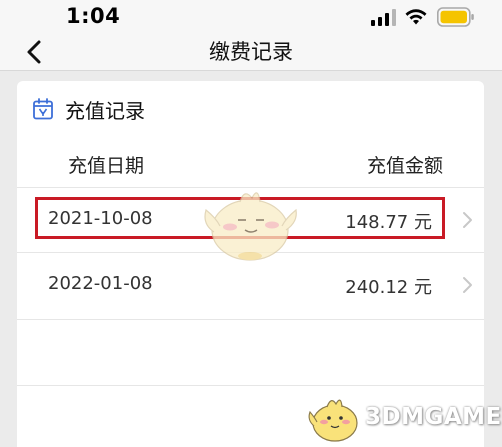 The width and height of the screenshot is (502, 447). What do you see at coordinates (333, 420) in the screenshot?
I see `mascot-logo-icon` at bounding box center [333, 420].